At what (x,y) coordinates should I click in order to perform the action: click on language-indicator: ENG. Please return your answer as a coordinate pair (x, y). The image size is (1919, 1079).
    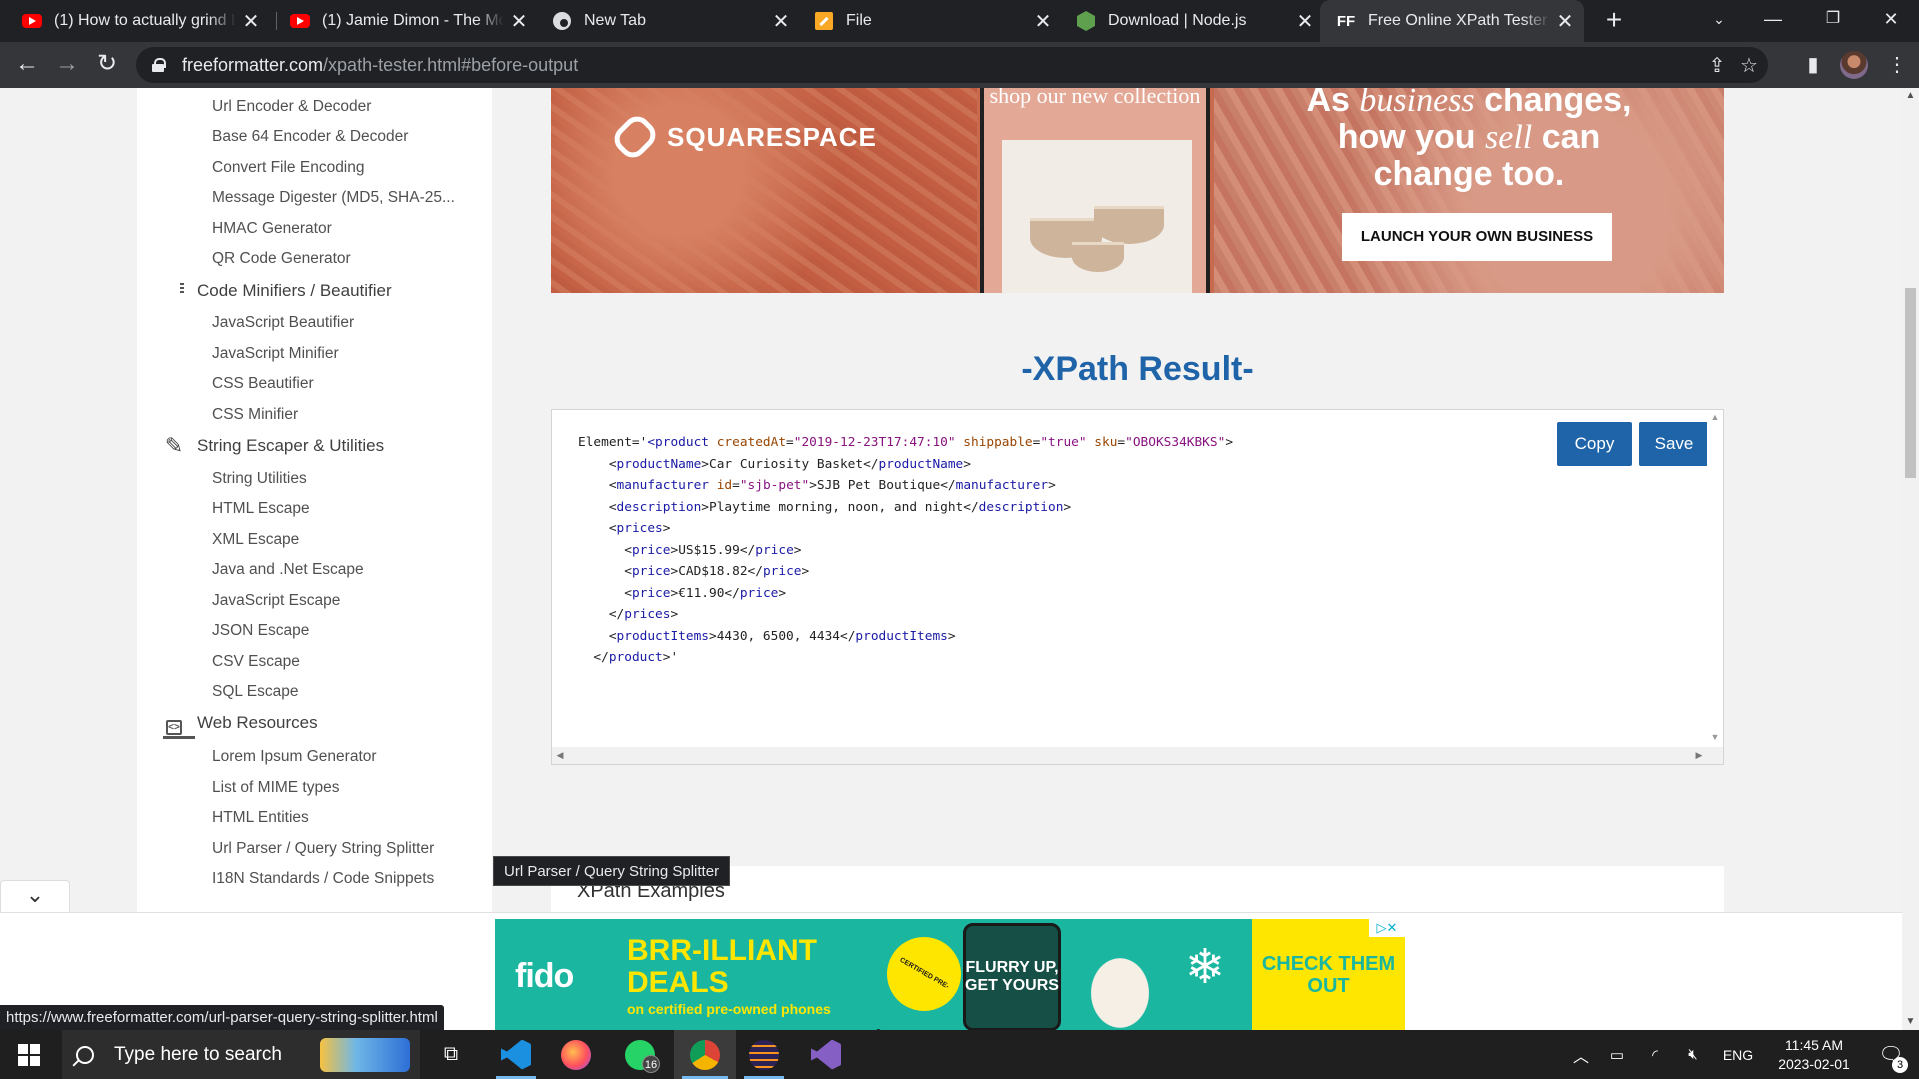
    Looking at the image, I should click on (1738, 1054).